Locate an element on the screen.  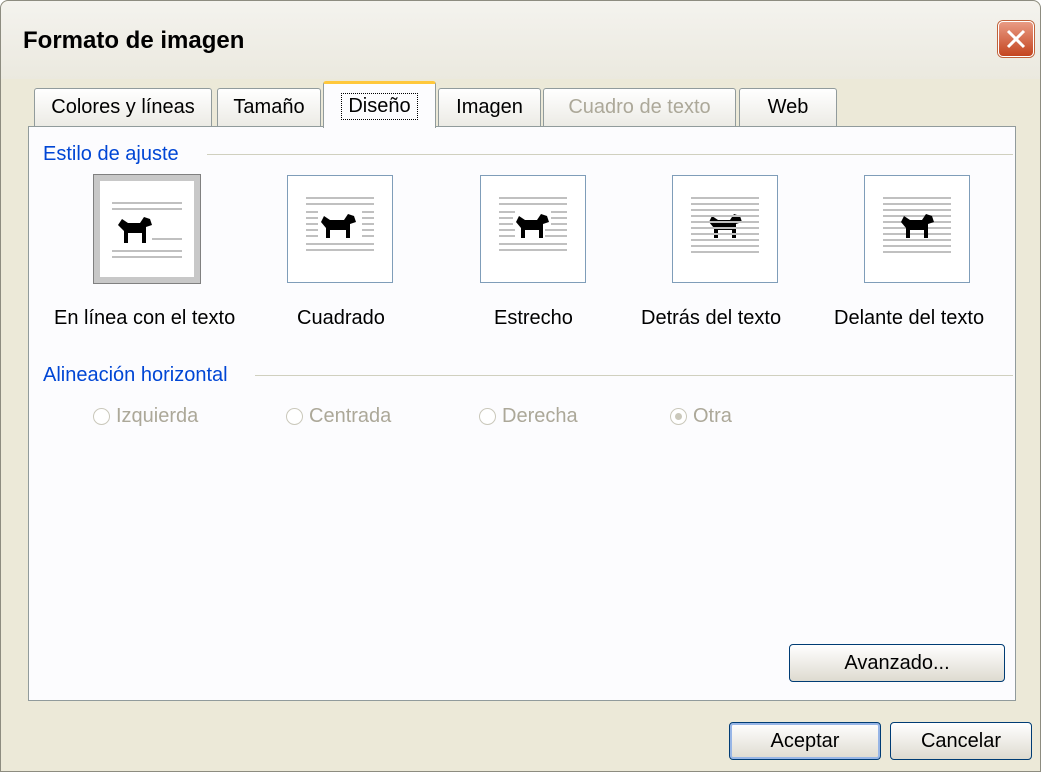
wrap-inline-label: En línea con el texto is located at coordinates (145, 318).